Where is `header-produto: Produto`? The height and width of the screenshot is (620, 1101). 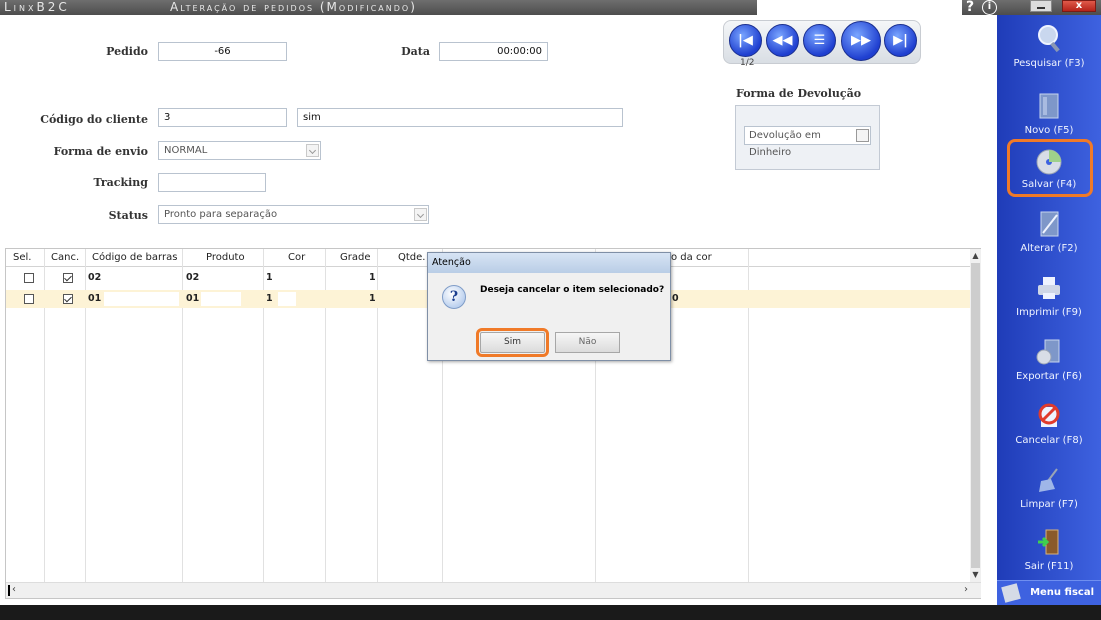
header-produto: Produto is located at coordinates (225, 257).